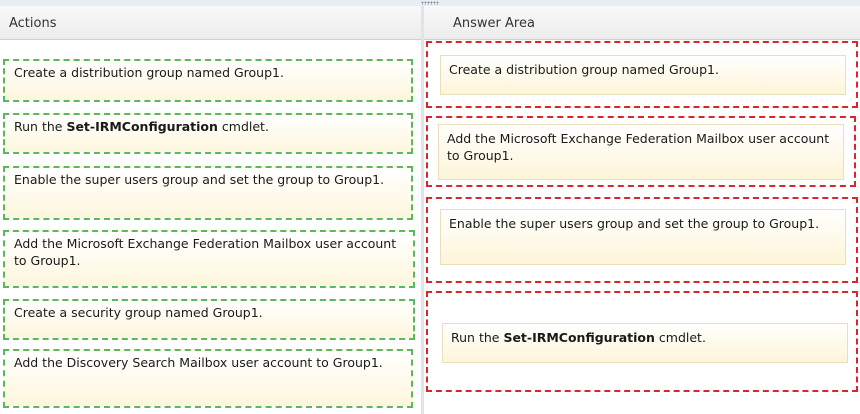 The image size is (860, 414). I want to click on answer-slot-4: Run the Set-IRMConfiguration cmdlet., so click(642, 341).